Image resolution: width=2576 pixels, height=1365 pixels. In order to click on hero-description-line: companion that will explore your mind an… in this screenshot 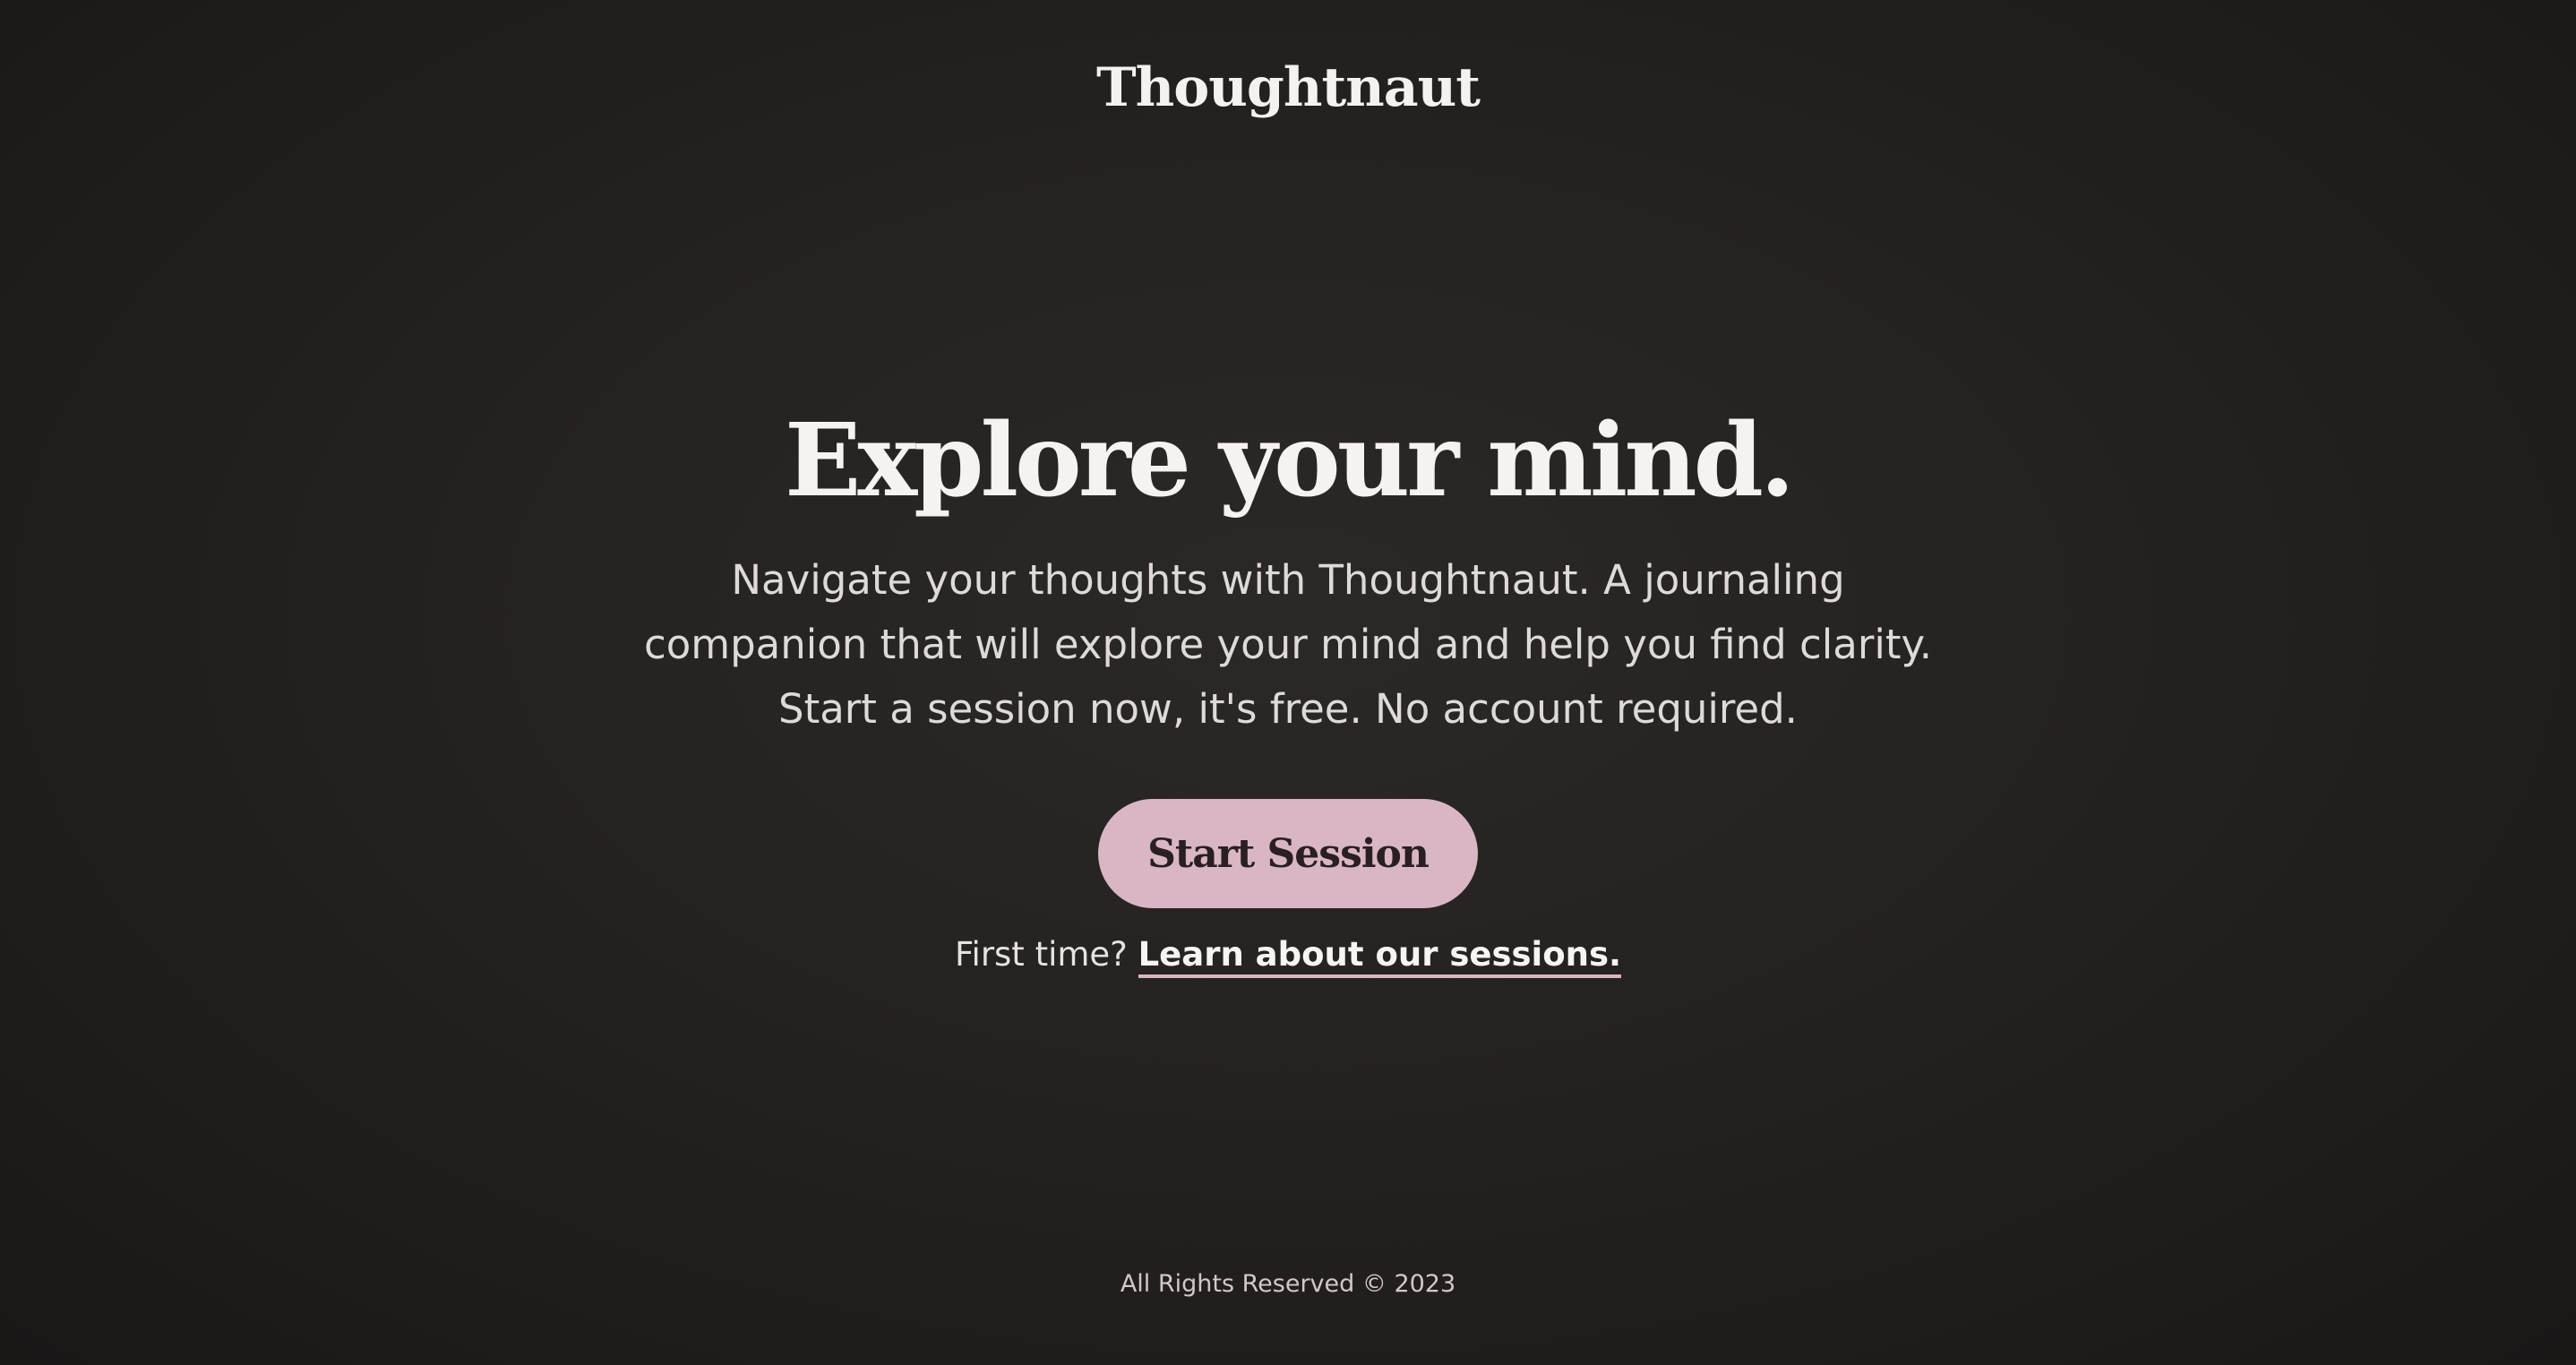, I will do `click(1288, 644)`.